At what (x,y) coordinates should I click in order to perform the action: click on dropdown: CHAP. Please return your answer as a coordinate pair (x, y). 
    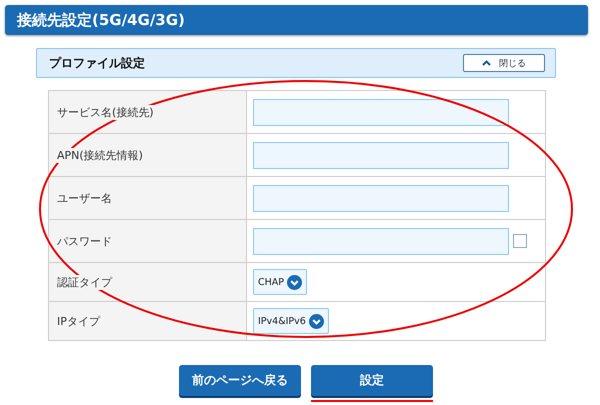
    Looking at the image, I should click on (280, 282).